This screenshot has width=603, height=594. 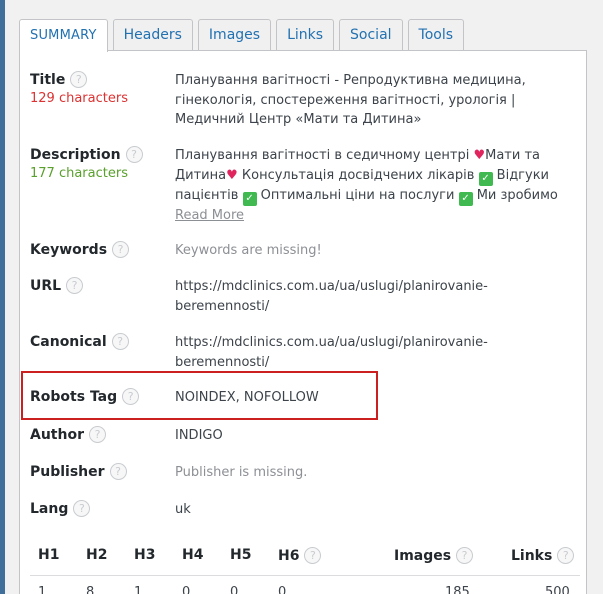 What do you see at coordinates (186, 589) in the screenshot?
I see `stat-value-h4: 0` at bounding box center [186, 589].